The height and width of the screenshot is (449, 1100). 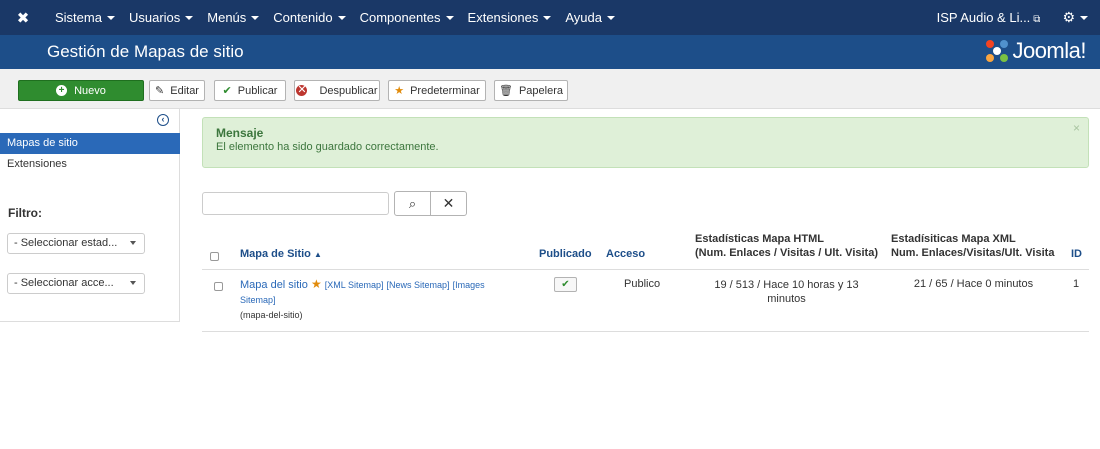 I want to click on menu-label: Extensiones, so click(x=503, y=17).